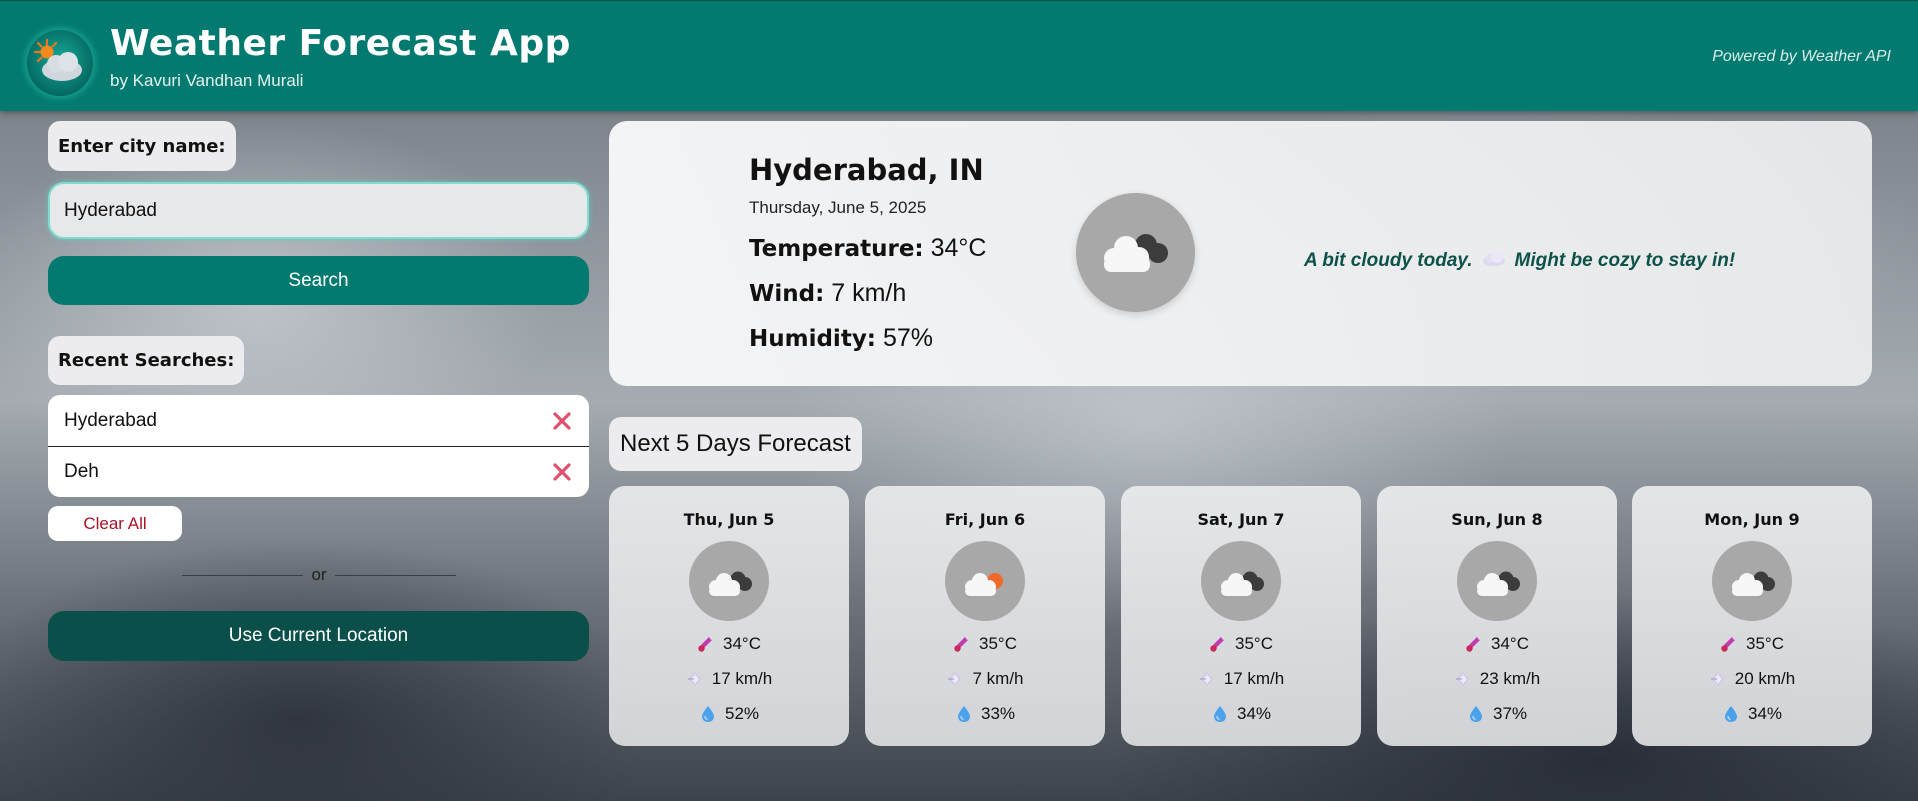 The width and height of the screenshot is (1918, 801). I want to click on forecast-humidity: 37%, so click(1497, 714).